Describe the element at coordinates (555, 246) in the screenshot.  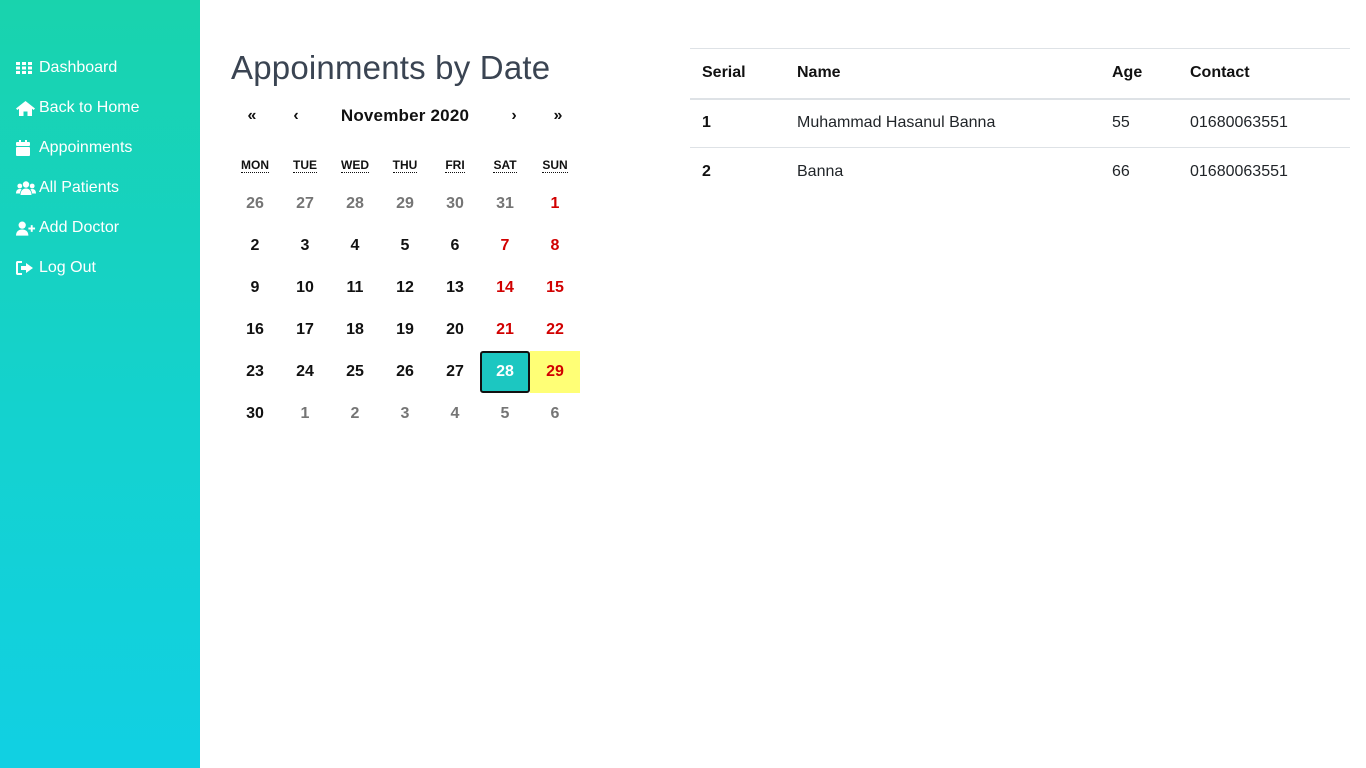
I see `calendar-day: 8` at that location.